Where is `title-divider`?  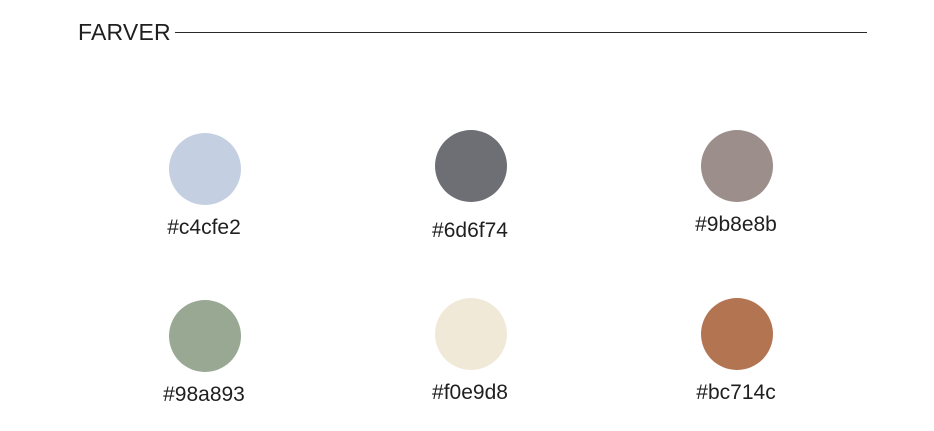 title-divider is located at coordinates (521, 32).